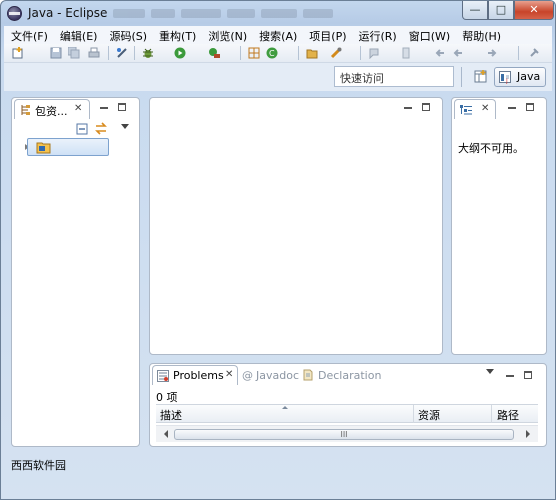 This screenshot has height=500, width=556. What do you see at coordinates (78, 108) in the screenshot?
I see `close-tab-icon: ✕` at bounding box center [78, 108].